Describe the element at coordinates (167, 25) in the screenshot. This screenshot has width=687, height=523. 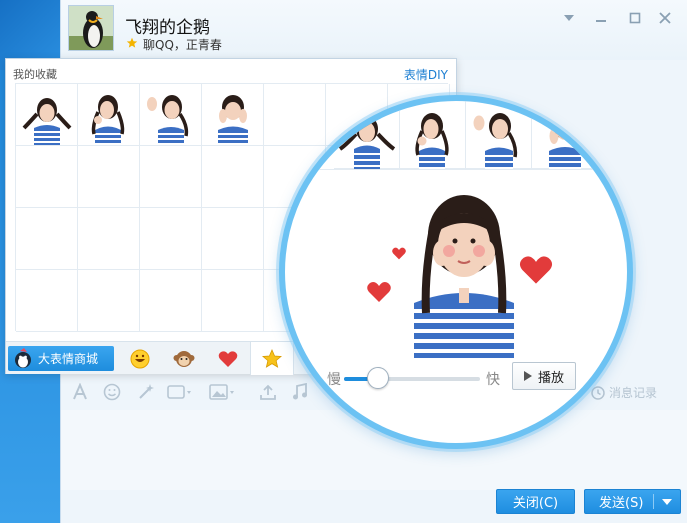
I see `contact-name: 飞翔的企鹅` at that location.